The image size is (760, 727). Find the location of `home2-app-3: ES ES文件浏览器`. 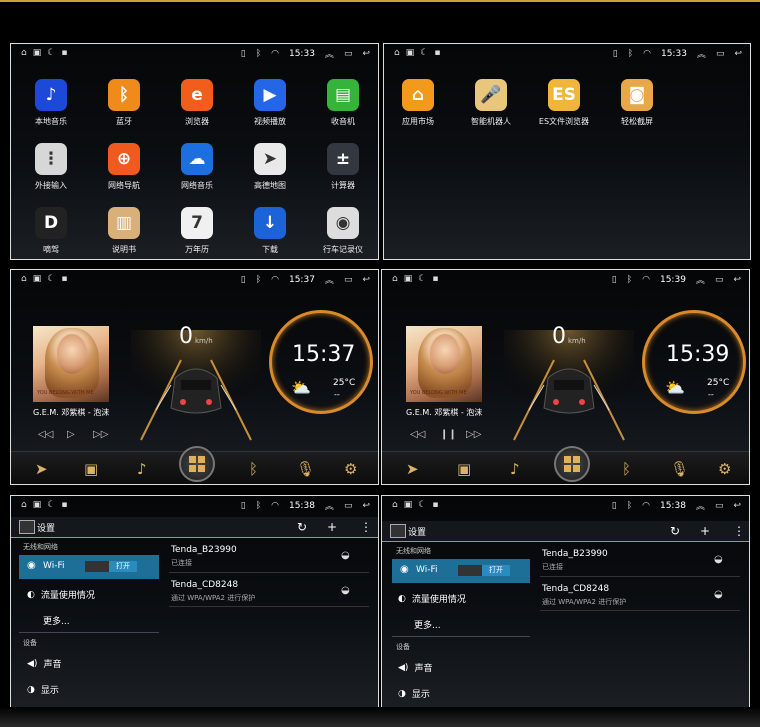

home2-app-3: ES ES文件浏览器 is located at coordinates (564, 103).